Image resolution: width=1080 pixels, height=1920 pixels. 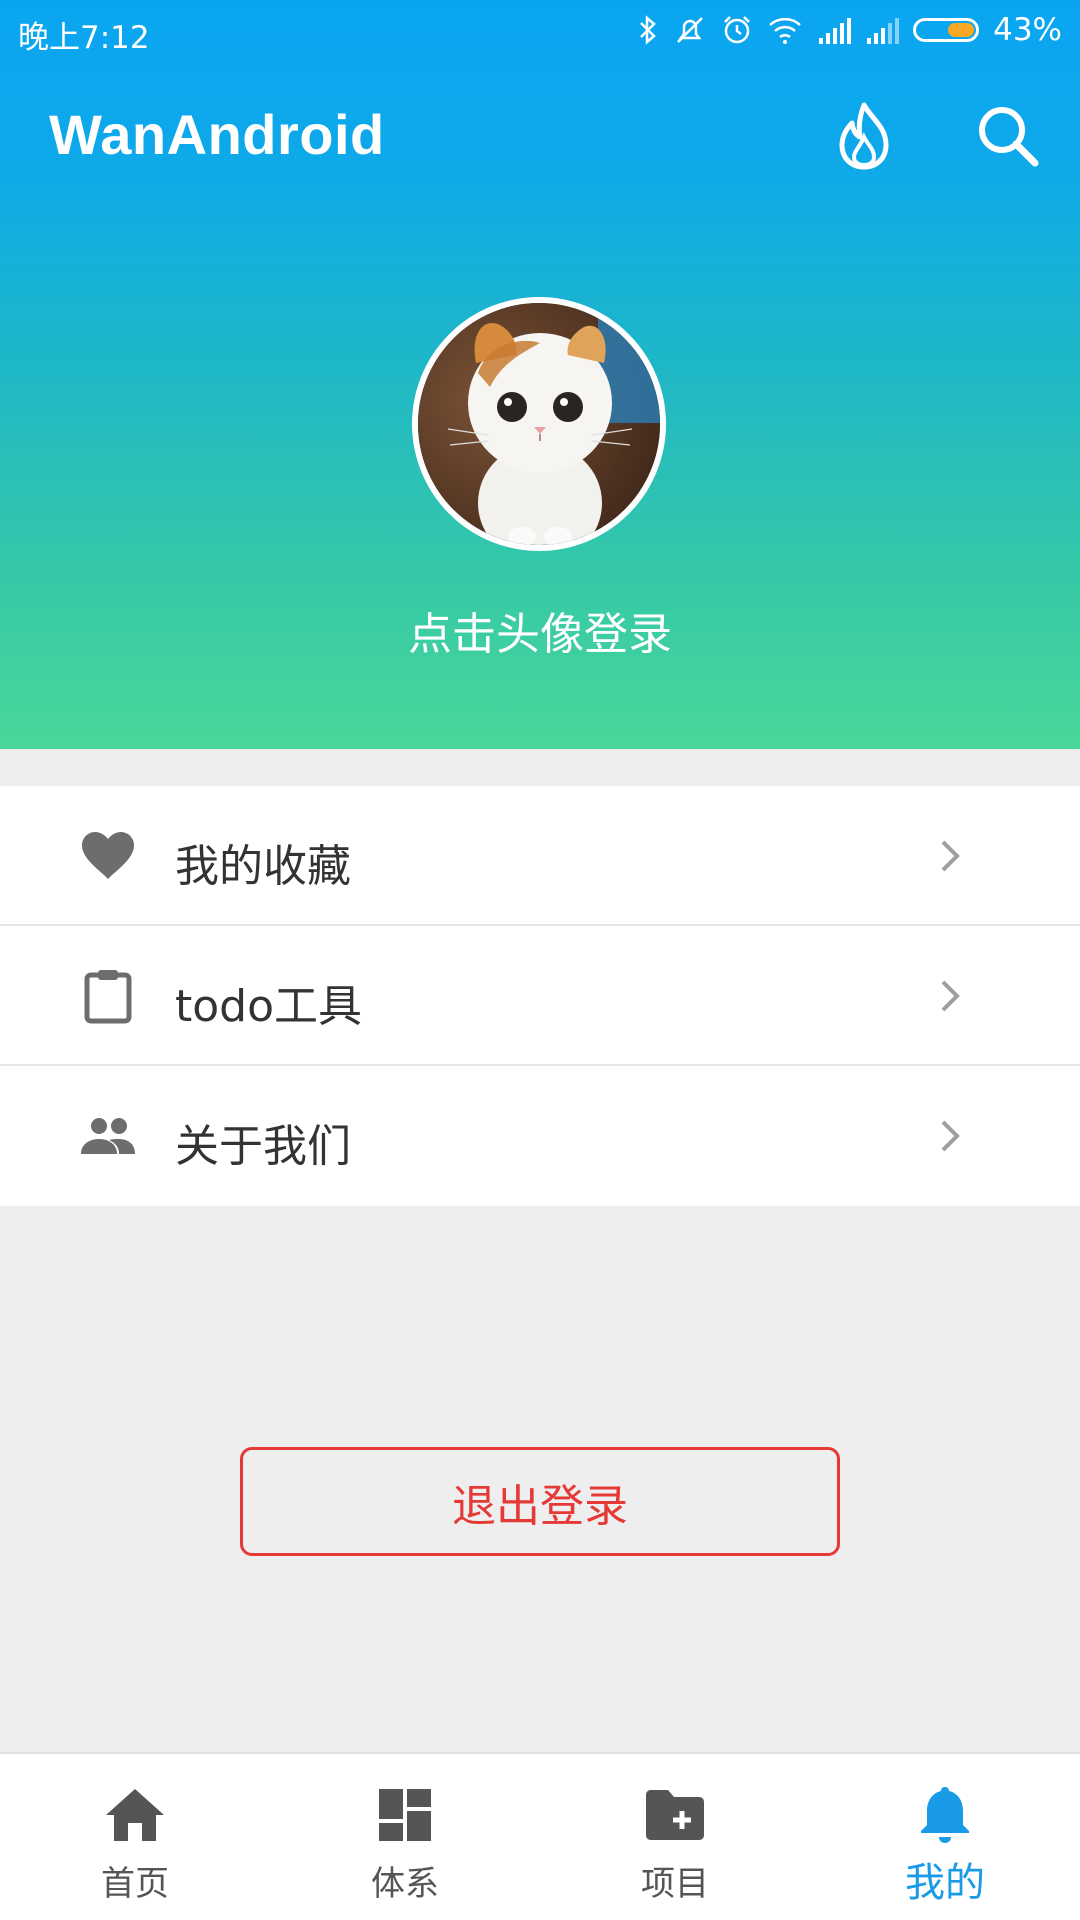 What do you see at coordinates (135, 1815) in the screenshot?
I see `home-icon` at bounding box center [135, 1815].